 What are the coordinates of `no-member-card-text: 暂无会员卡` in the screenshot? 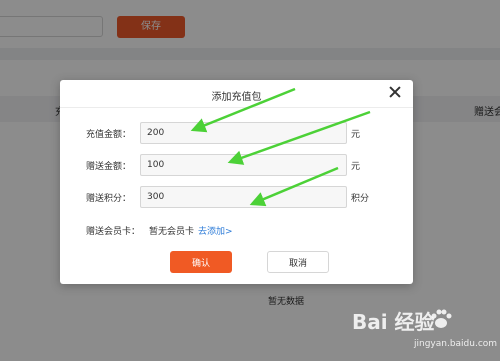 It's located at (172, 232).